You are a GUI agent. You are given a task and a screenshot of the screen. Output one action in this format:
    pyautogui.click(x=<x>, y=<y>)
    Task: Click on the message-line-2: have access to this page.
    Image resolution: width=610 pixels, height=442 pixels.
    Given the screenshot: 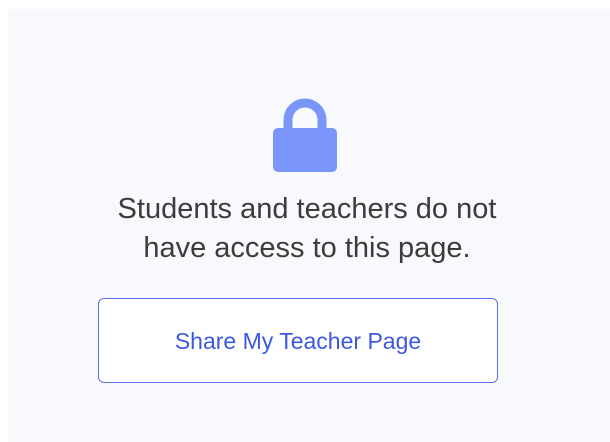 What is the action you would take?
    pyautogui.click(x=307, y=248)
    